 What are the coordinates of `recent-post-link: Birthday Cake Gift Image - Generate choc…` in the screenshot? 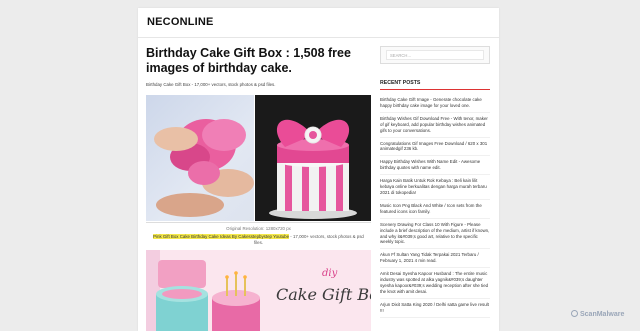 It's located at (435, 103).